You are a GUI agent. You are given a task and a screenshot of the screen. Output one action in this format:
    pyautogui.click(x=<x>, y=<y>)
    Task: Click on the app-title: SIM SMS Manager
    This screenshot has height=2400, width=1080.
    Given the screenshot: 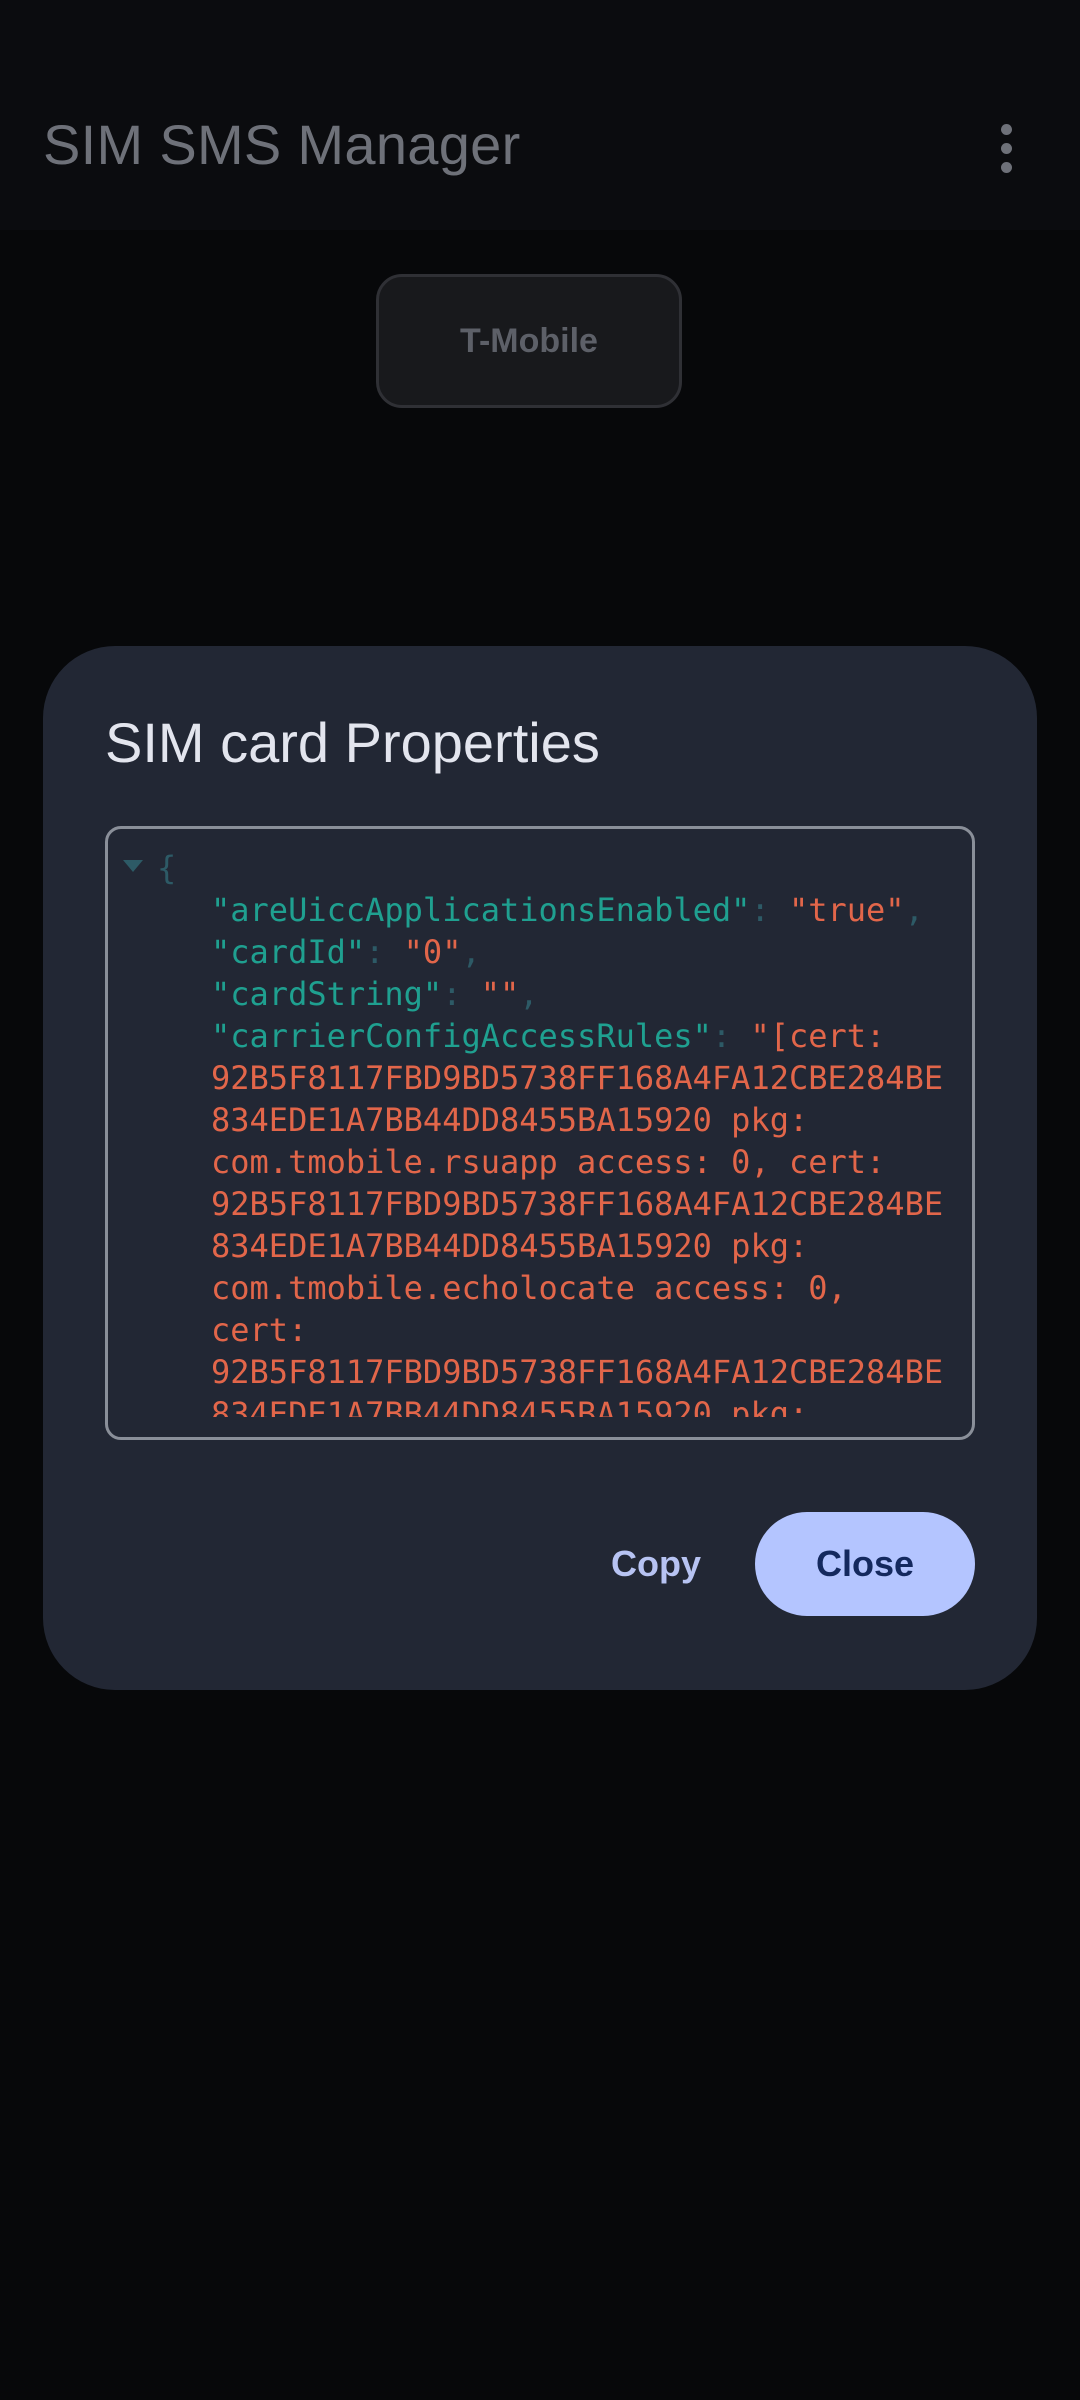 What is the action you would take?
    pyautogui.click(x=282, y=144)
    